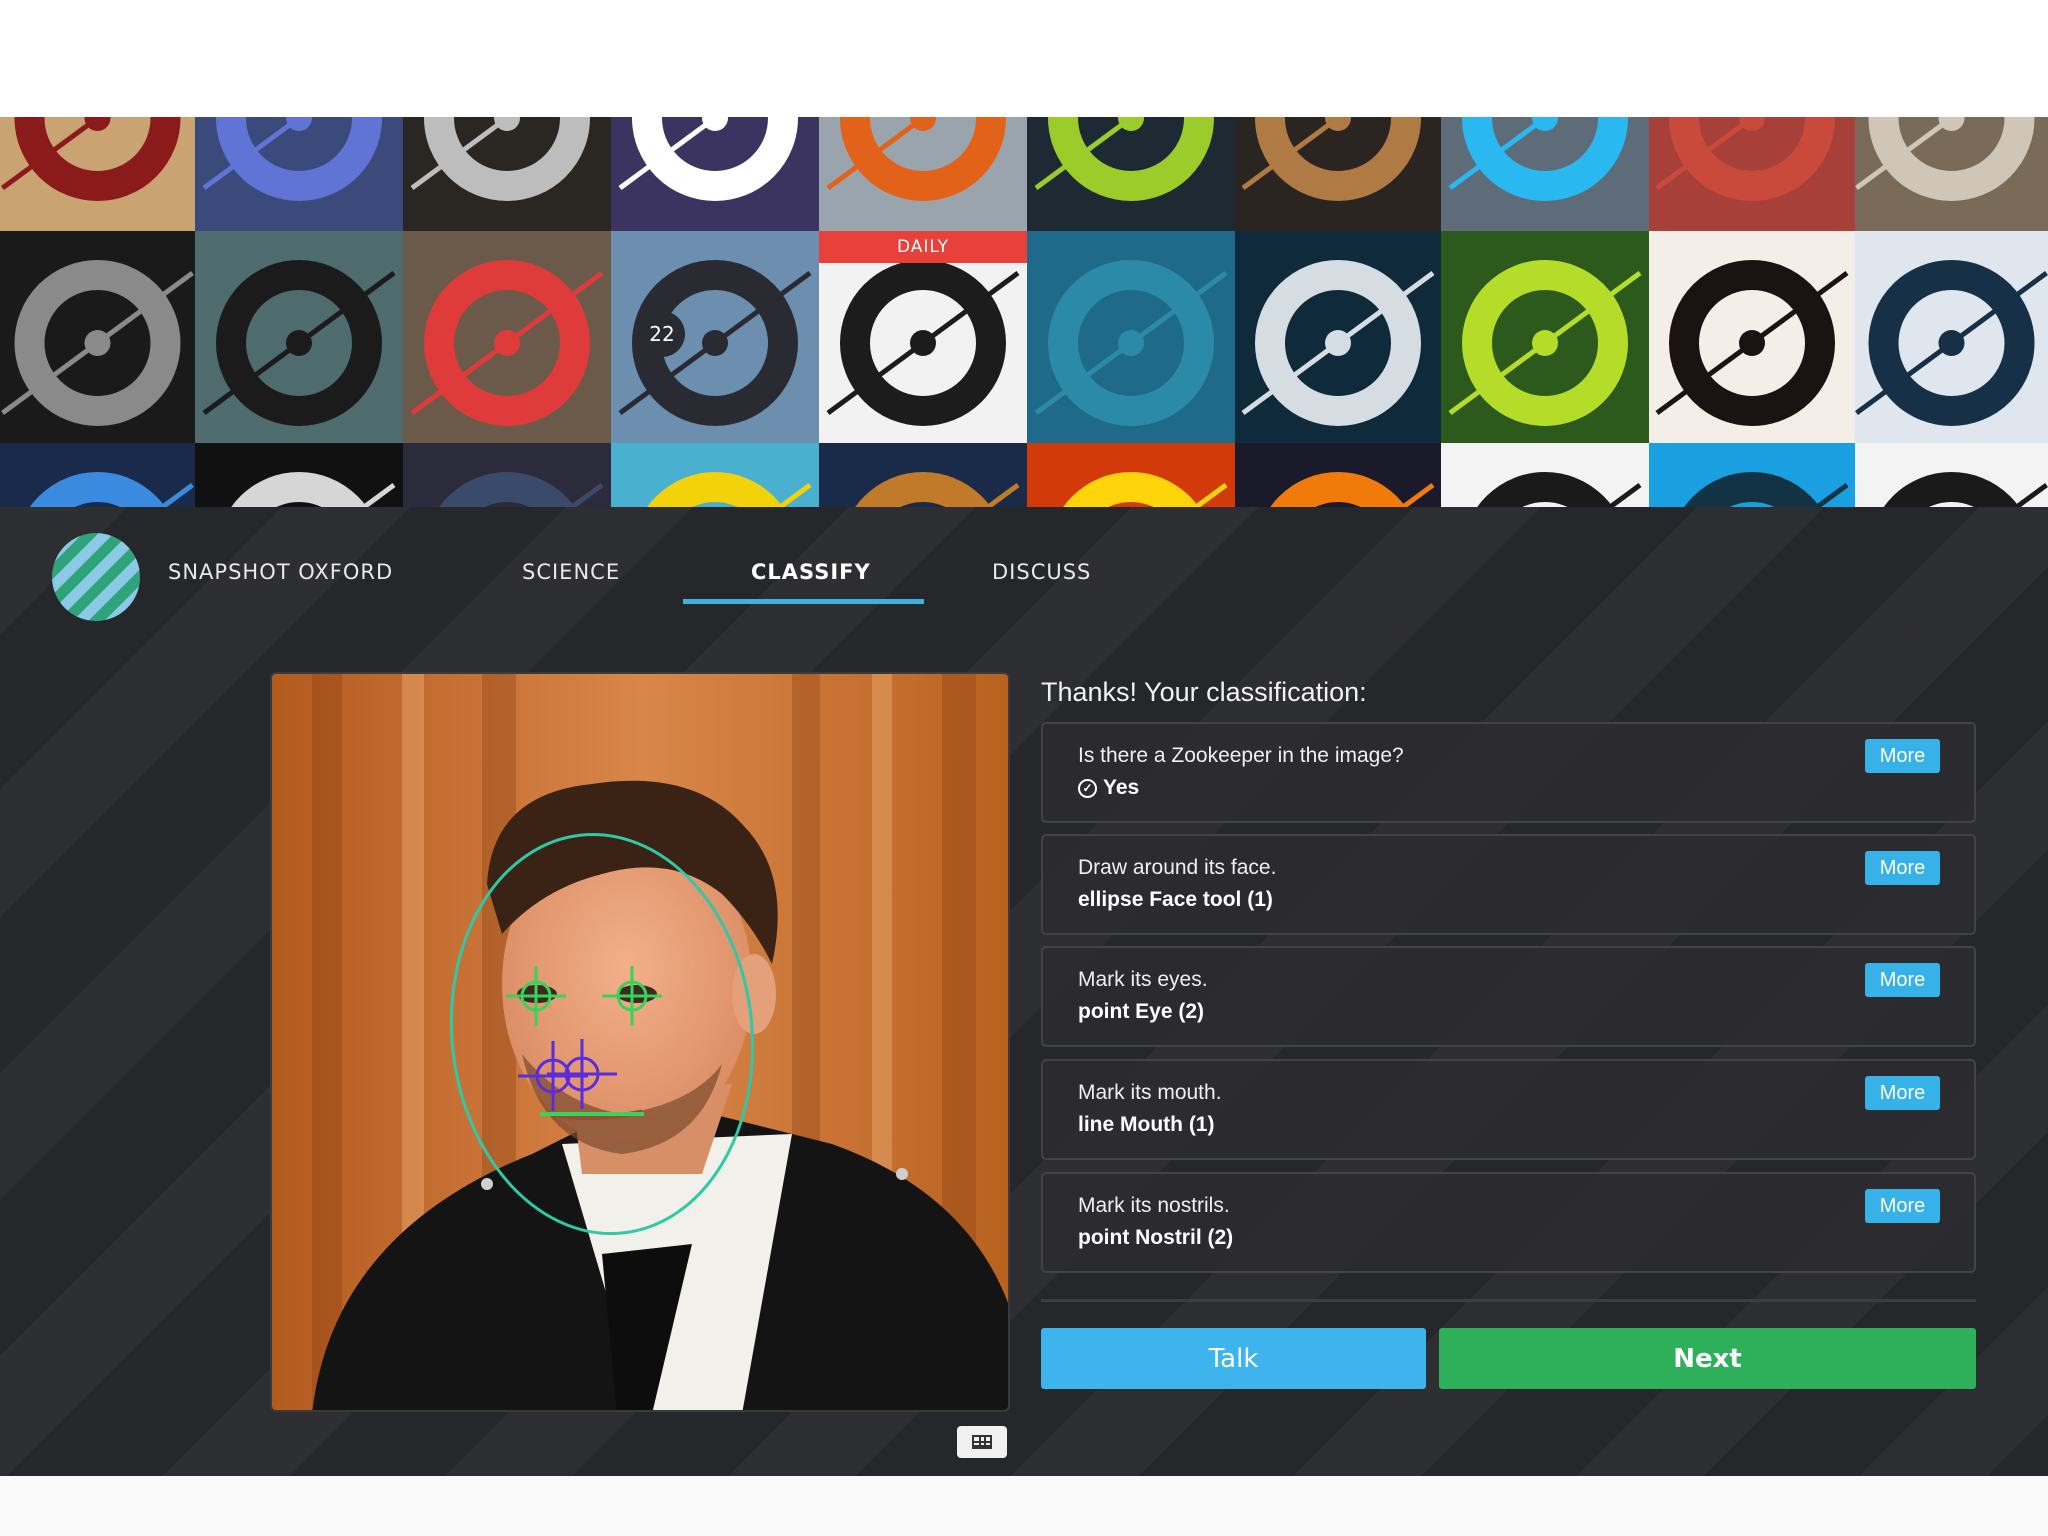  What do you see at coordinates (662, 334) in the screenshot?
I see `tile-number: 22` at bounding box center [662, 334].